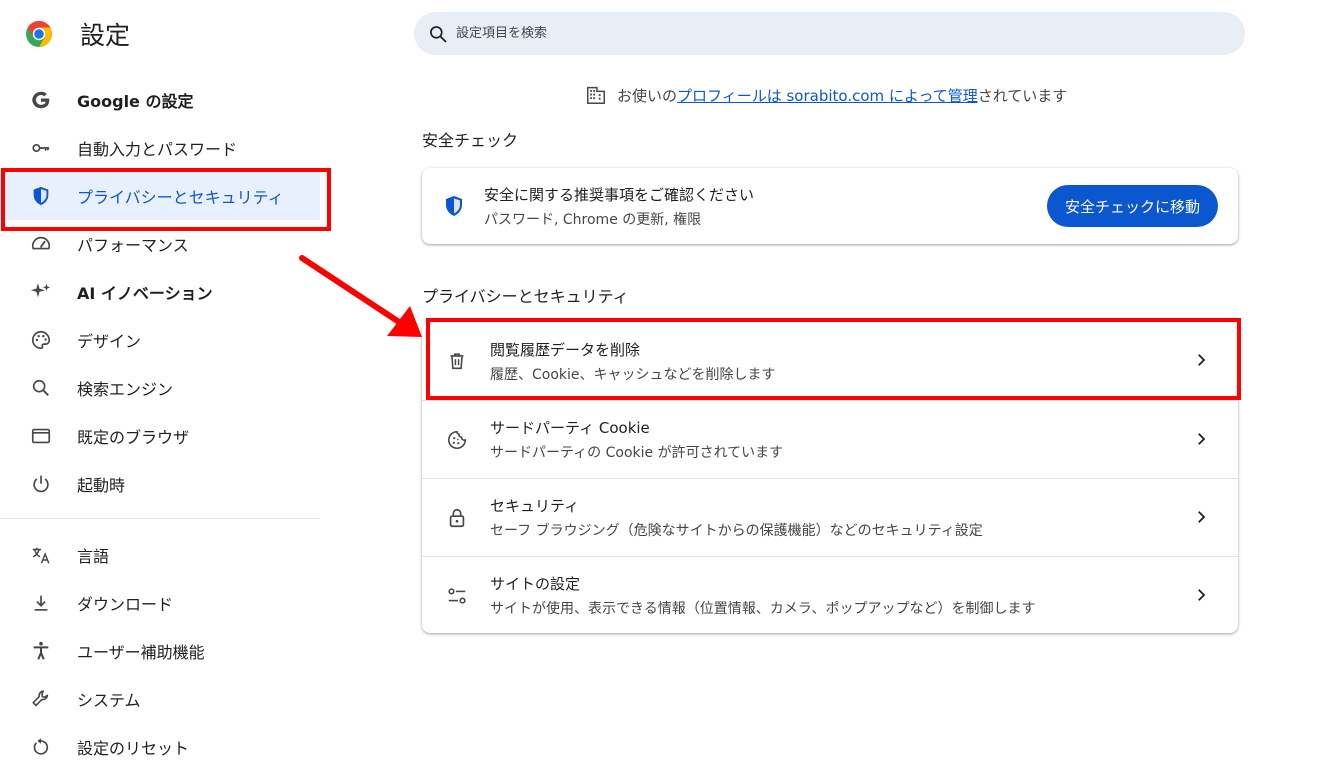 The image size is (1324, 775). Describe the element at coordinates (125, 389) in the screenshot. I see `sidebar-item-label: 検索エンジン` at that location.